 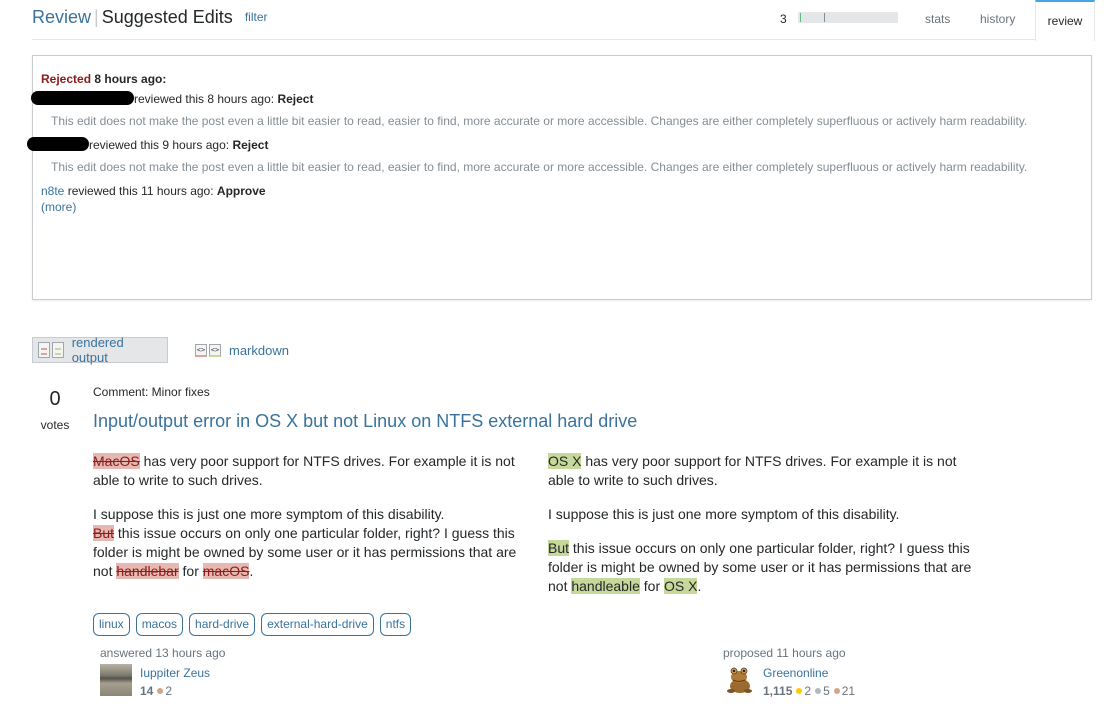 What do you see at coordinates (562, 191) in the screenshot?
I see `review-entry: n8te reviewed this 11 hours ago: Approve` at bounding box center [562, 191].